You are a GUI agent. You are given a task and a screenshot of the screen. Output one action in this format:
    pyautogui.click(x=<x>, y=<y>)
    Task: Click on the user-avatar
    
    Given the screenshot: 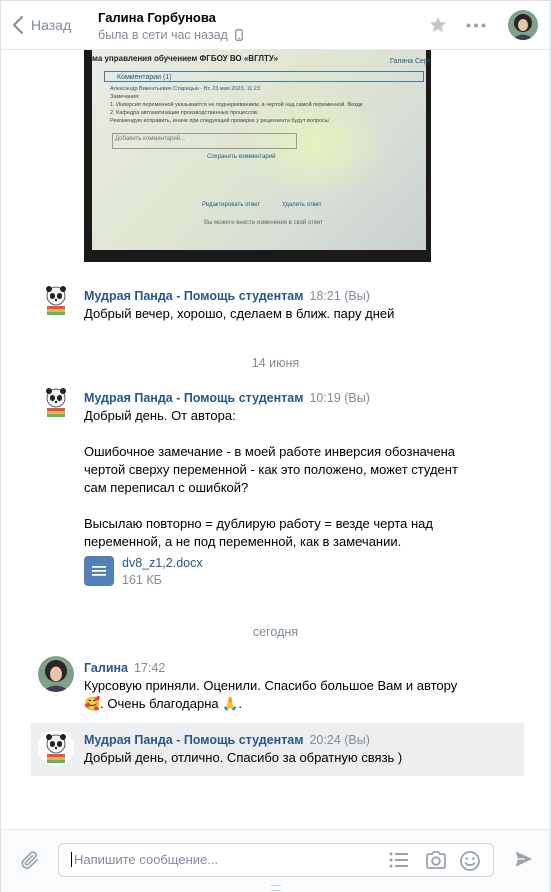 What is the action you would take?
    pyautogui.click(x=56, y=674)
    